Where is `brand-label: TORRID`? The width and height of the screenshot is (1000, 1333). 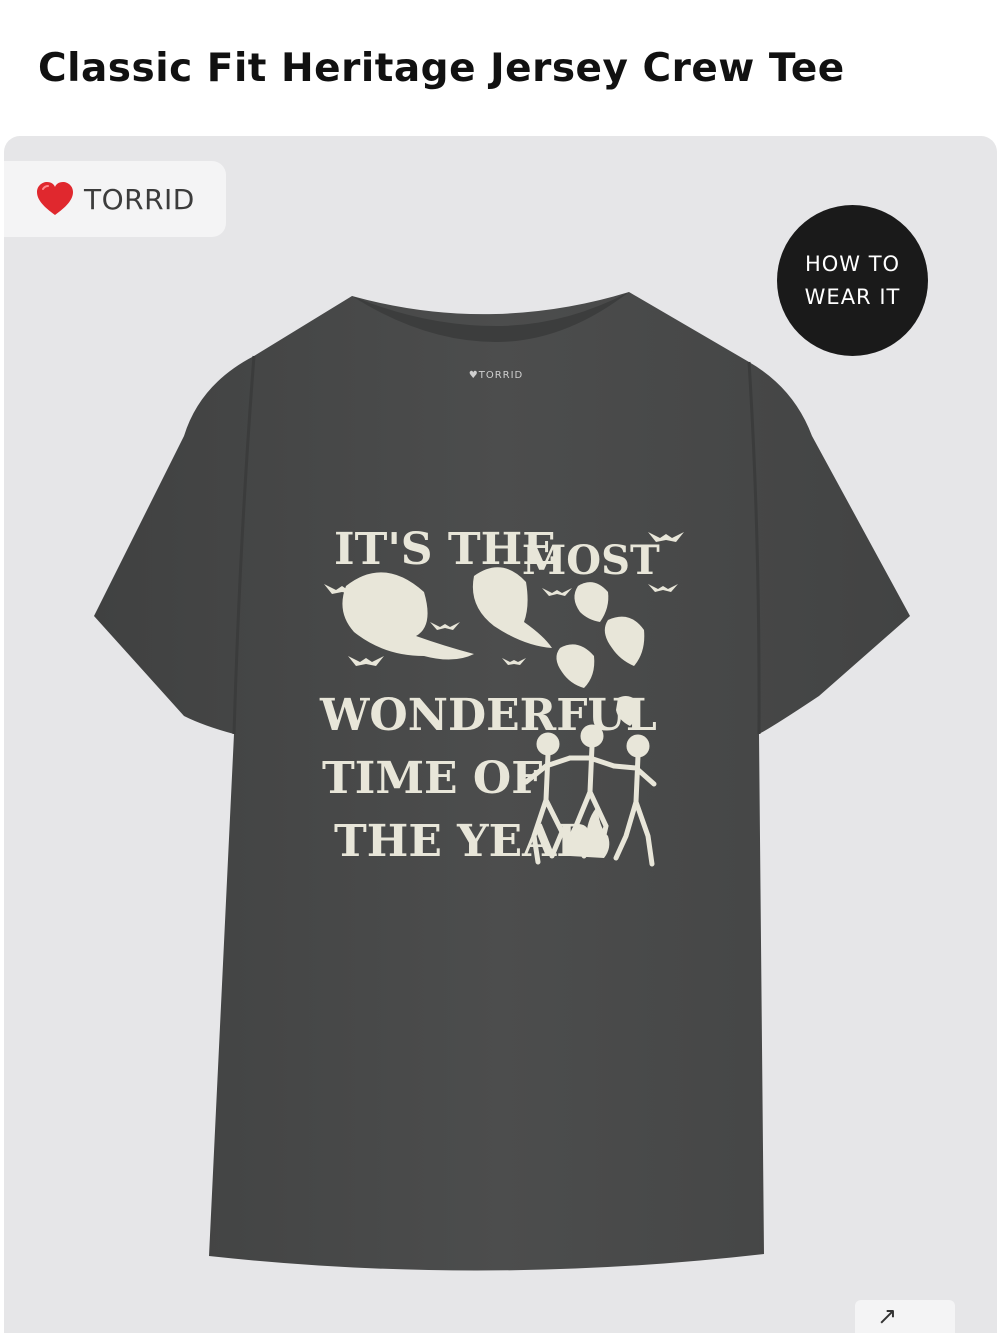
brand-label: TORRID is located at coordinates (139, 199).